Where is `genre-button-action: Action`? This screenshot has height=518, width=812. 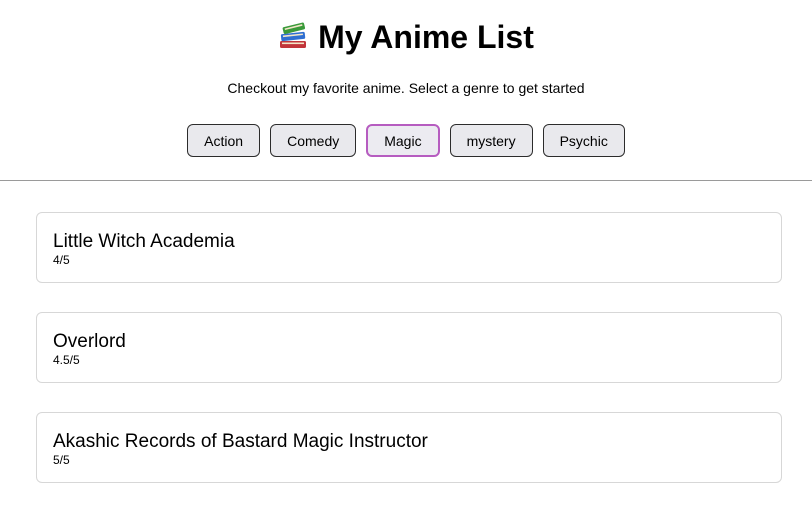
genre-button-action: Action is located at coordinates (224, 140).